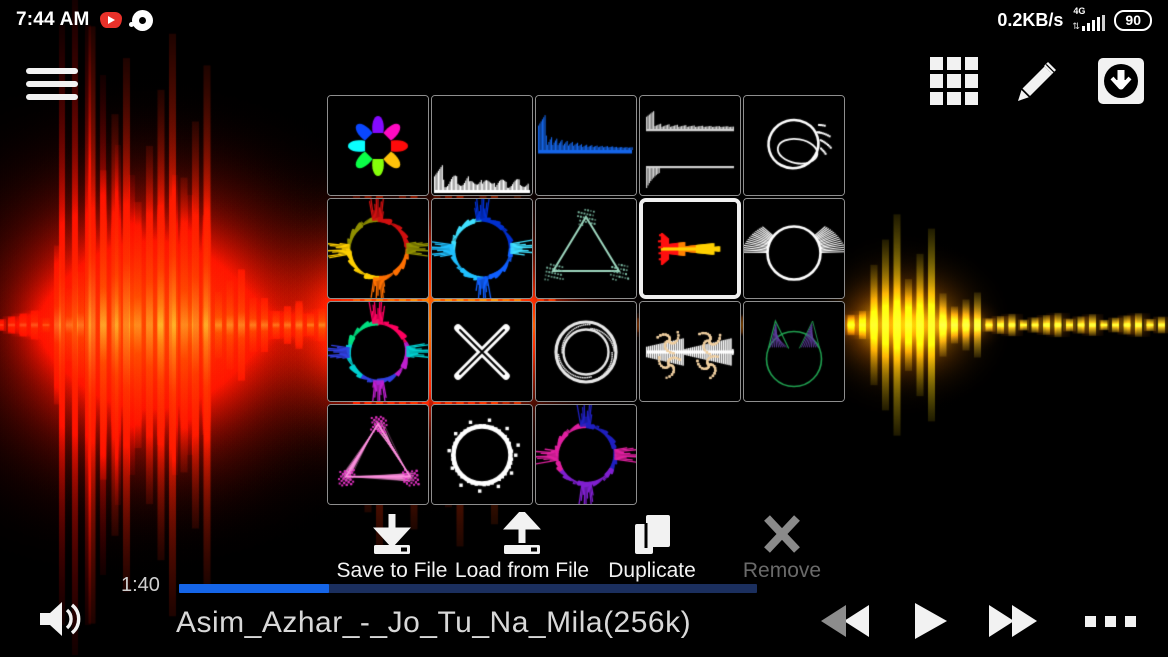 The height and width of the screenshot is (657, 1168). Describe the element at coordinates (62, 619) in the screenshot. I see `volume-speaker-icon` at that location.